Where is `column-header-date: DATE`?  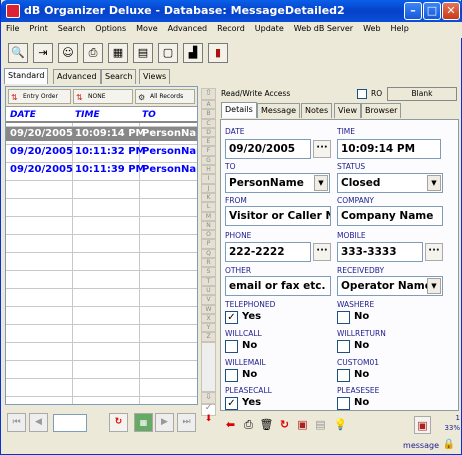
column-header-date: DATE is located at coordinates (23, 115).